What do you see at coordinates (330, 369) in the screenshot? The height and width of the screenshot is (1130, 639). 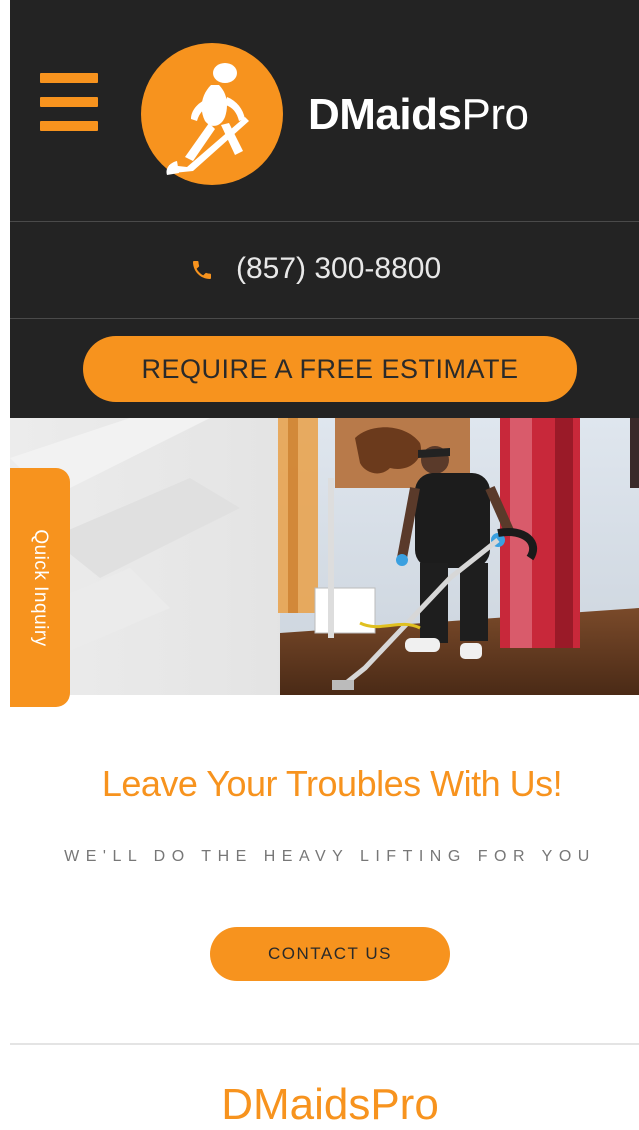 I see `free-estimate-button: REQUIRE A FREE ESTIMATE` at bounding box center [330, 369].